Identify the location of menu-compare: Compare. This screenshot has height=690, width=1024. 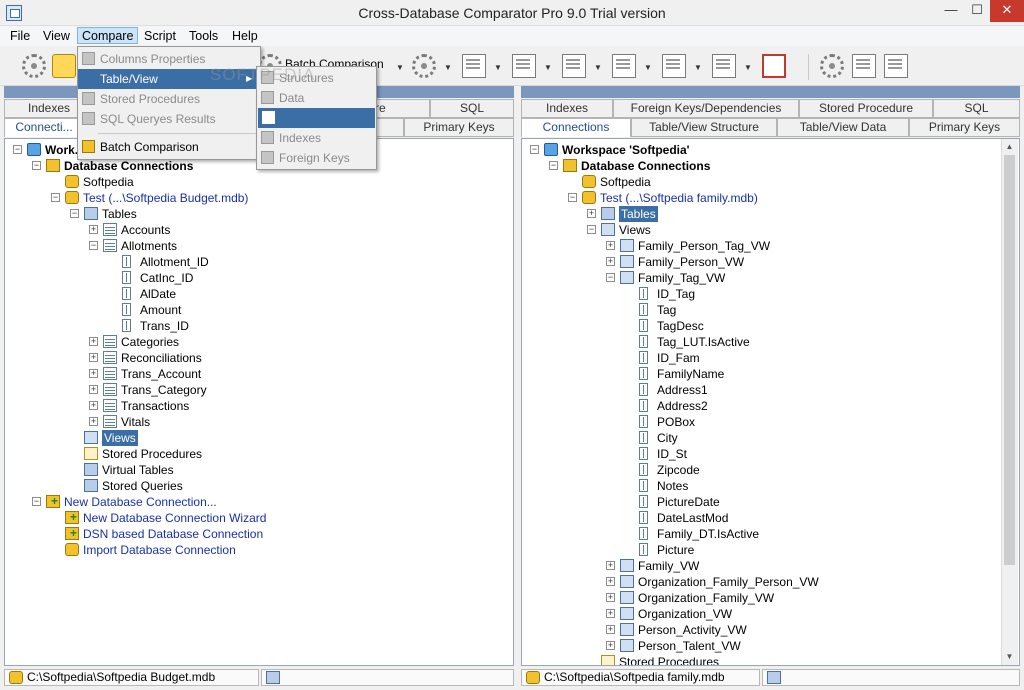
(108, 35).